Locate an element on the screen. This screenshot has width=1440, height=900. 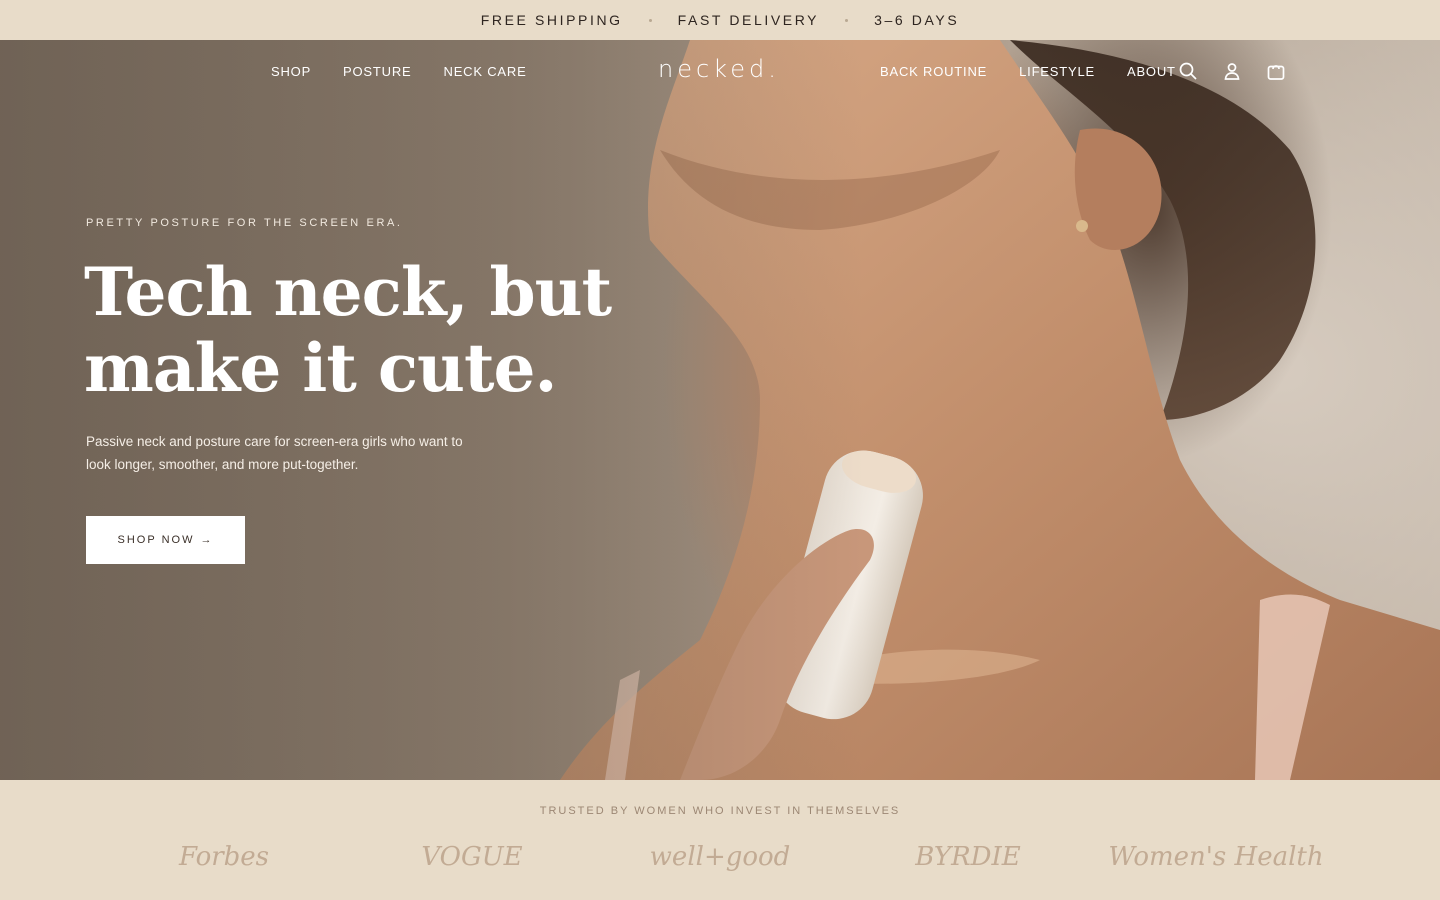
primary-nav-left: SHOP POSTURE NECK CARE is located at coordinates (399, 71).